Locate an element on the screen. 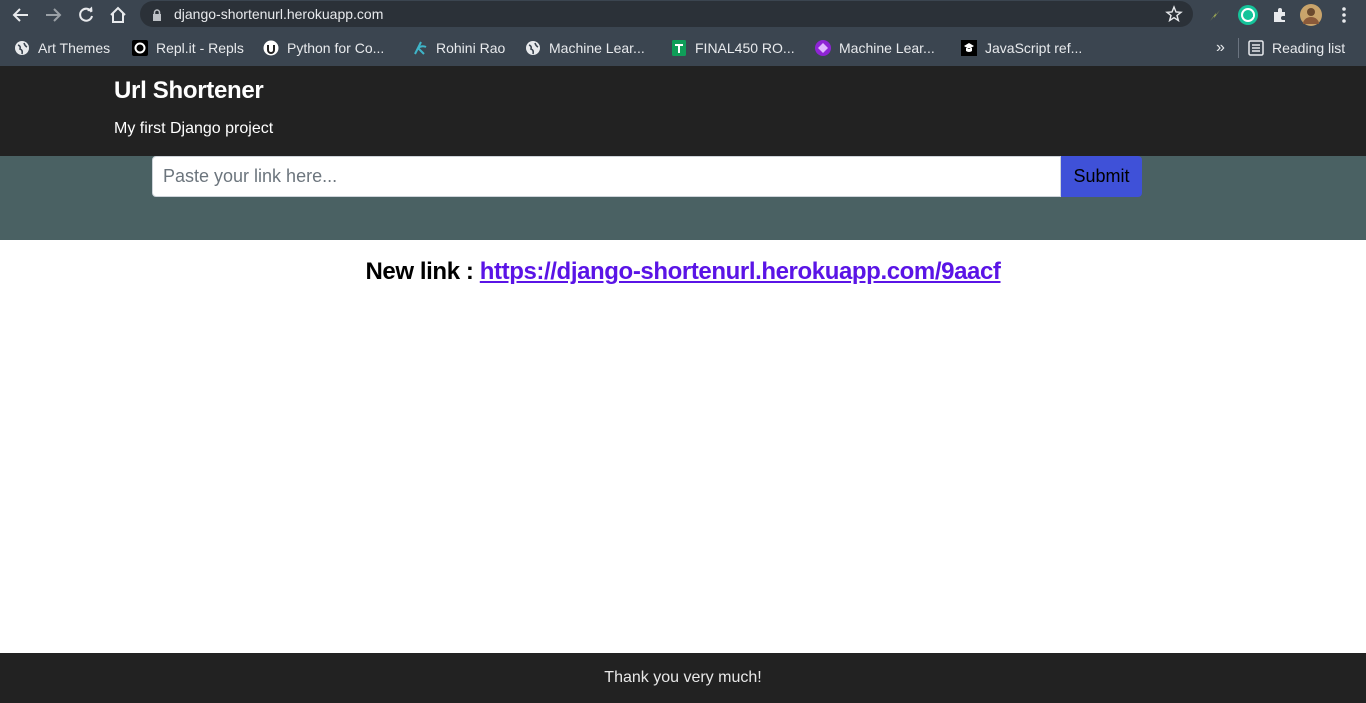  home-button is located at coordinates (118, 15).